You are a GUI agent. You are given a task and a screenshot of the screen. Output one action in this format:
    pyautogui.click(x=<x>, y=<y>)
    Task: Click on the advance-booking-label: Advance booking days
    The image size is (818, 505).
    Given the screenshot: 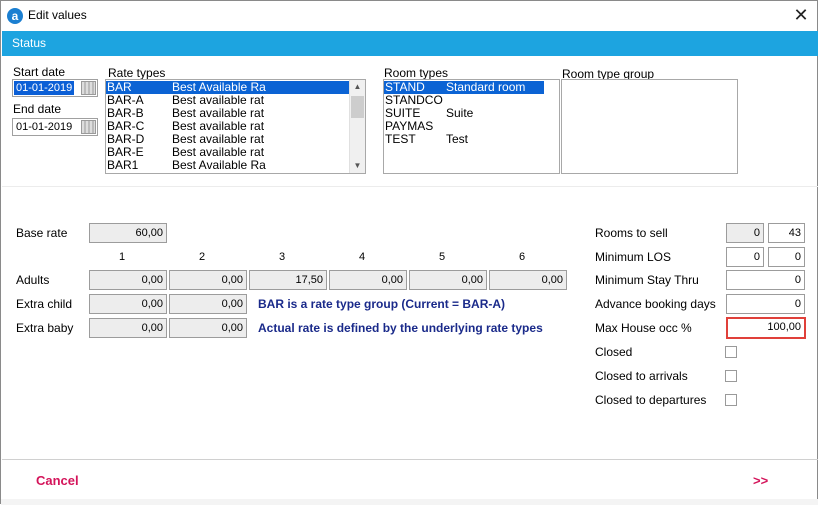 What is the action you would take?
    pyautogui.click(x=655, y=304)
    